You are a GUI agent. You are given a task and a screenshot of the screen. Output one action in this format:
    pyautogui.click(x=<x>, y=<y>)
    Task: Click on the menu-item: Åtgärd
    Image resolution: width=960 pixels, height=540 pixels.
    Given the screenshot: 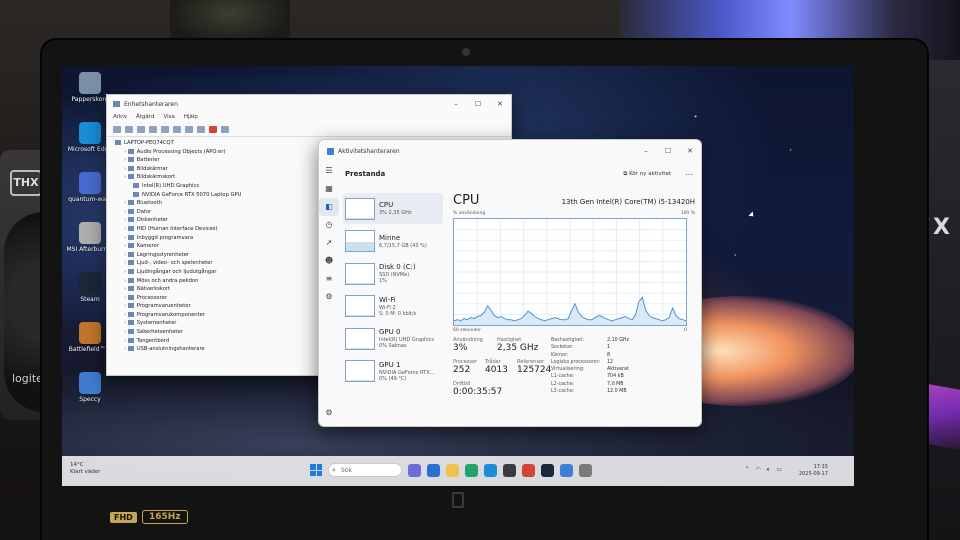 What is the action you would take?
    pyautogui.click(x=145, y=118)
    